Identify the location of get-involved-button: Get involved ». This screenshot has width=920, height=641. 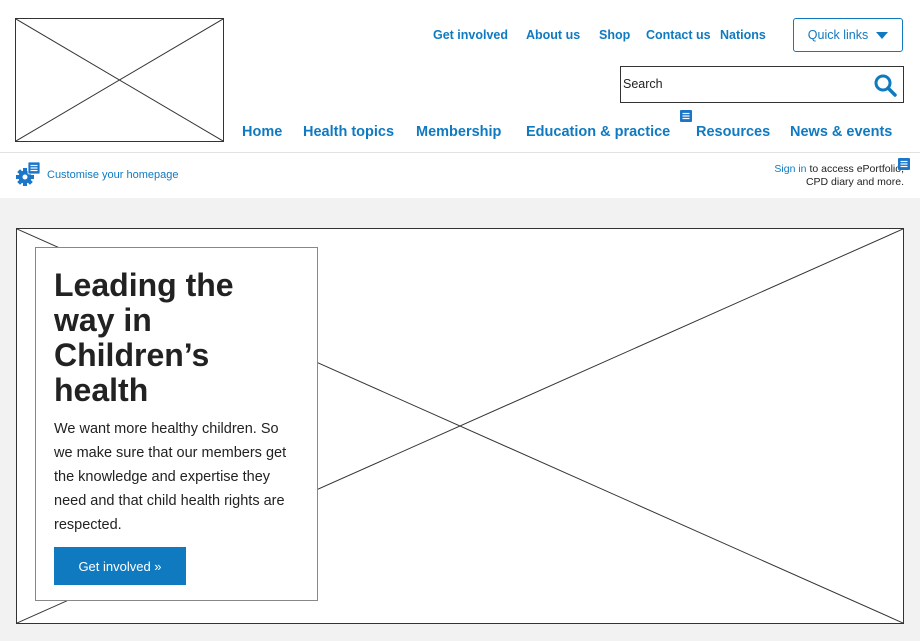
(120, 566).